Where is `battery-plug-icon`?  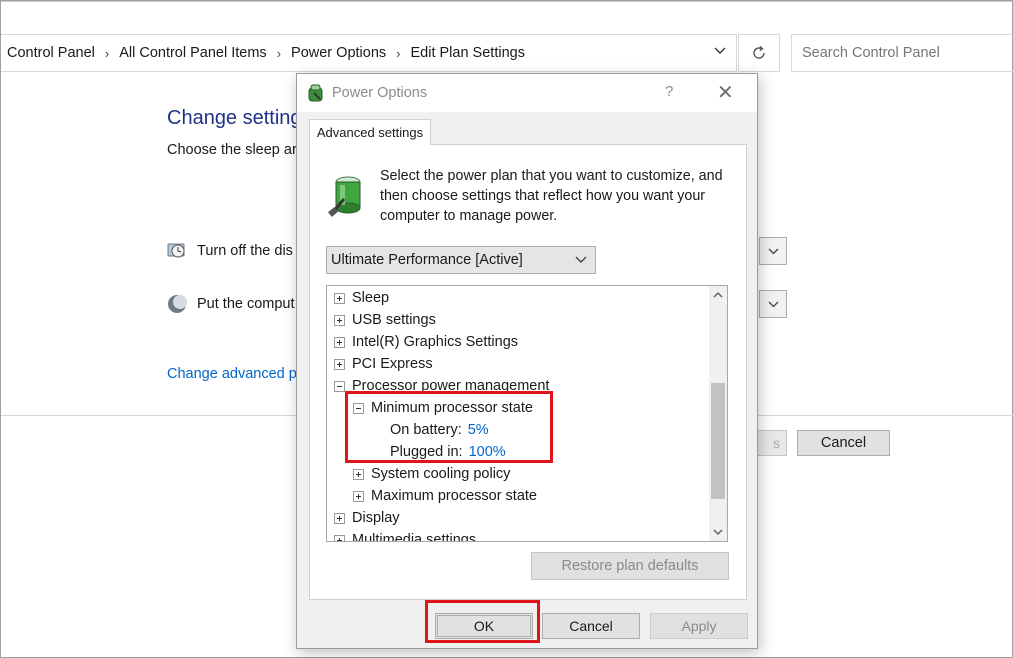
battery-plug-icon is located at coordinates (344, 196).